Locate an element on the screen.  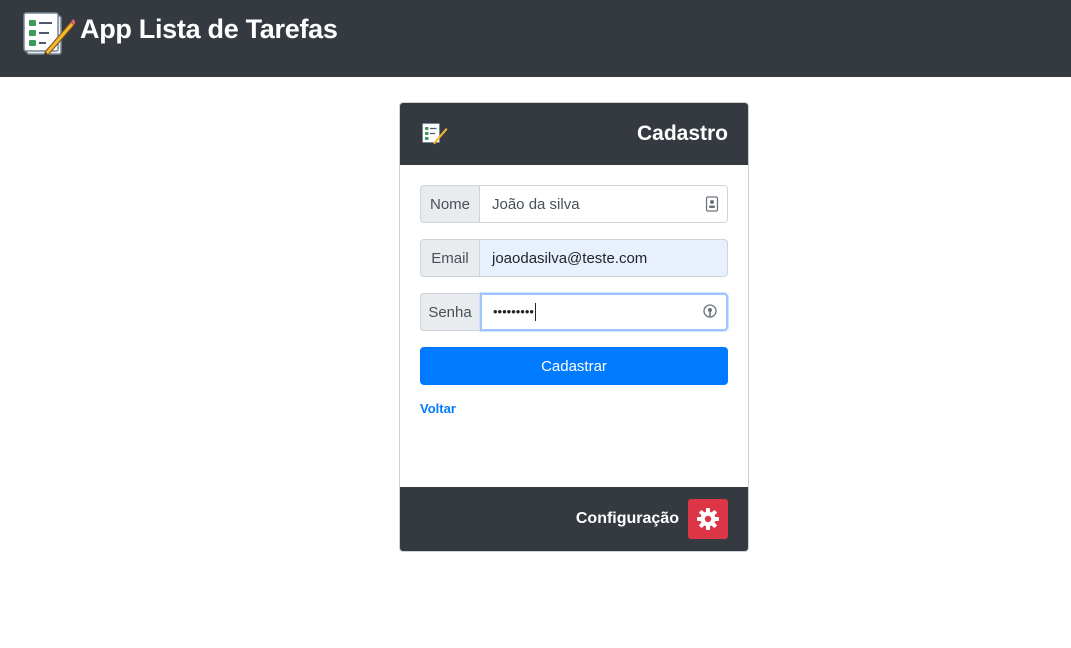
password-input-group: Senha ••••••••• is located at coordinates (574, 312).